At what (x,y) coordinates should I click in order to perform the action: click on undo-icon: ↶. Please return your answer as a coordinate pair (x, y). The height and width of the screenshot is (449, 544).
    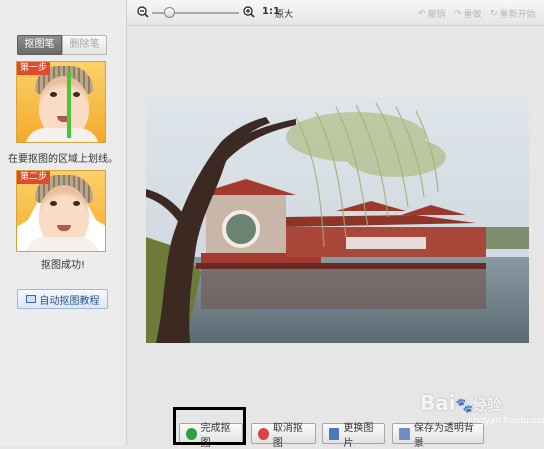
    Looking at the image, I should click on (422, 13).